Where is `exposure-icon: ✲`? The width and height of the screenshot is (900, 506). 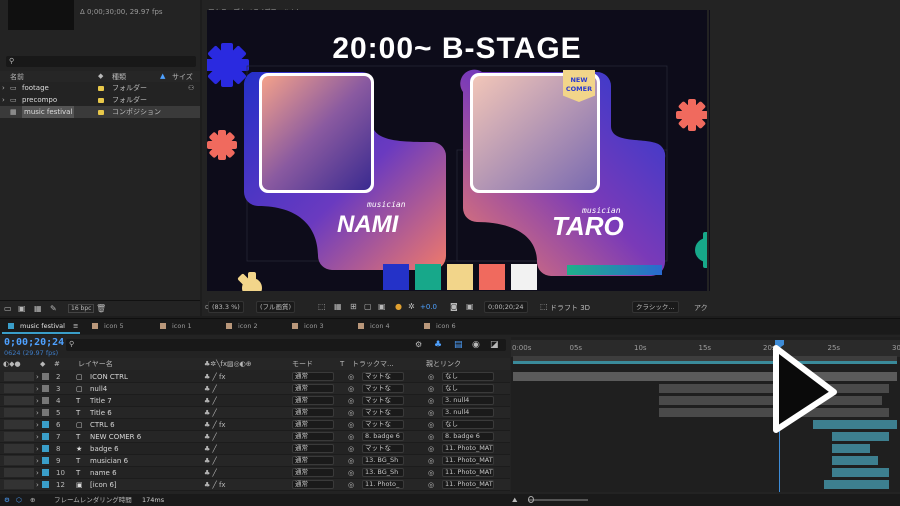
exposure-icon: ✲ is located at coordinates (411, 306).